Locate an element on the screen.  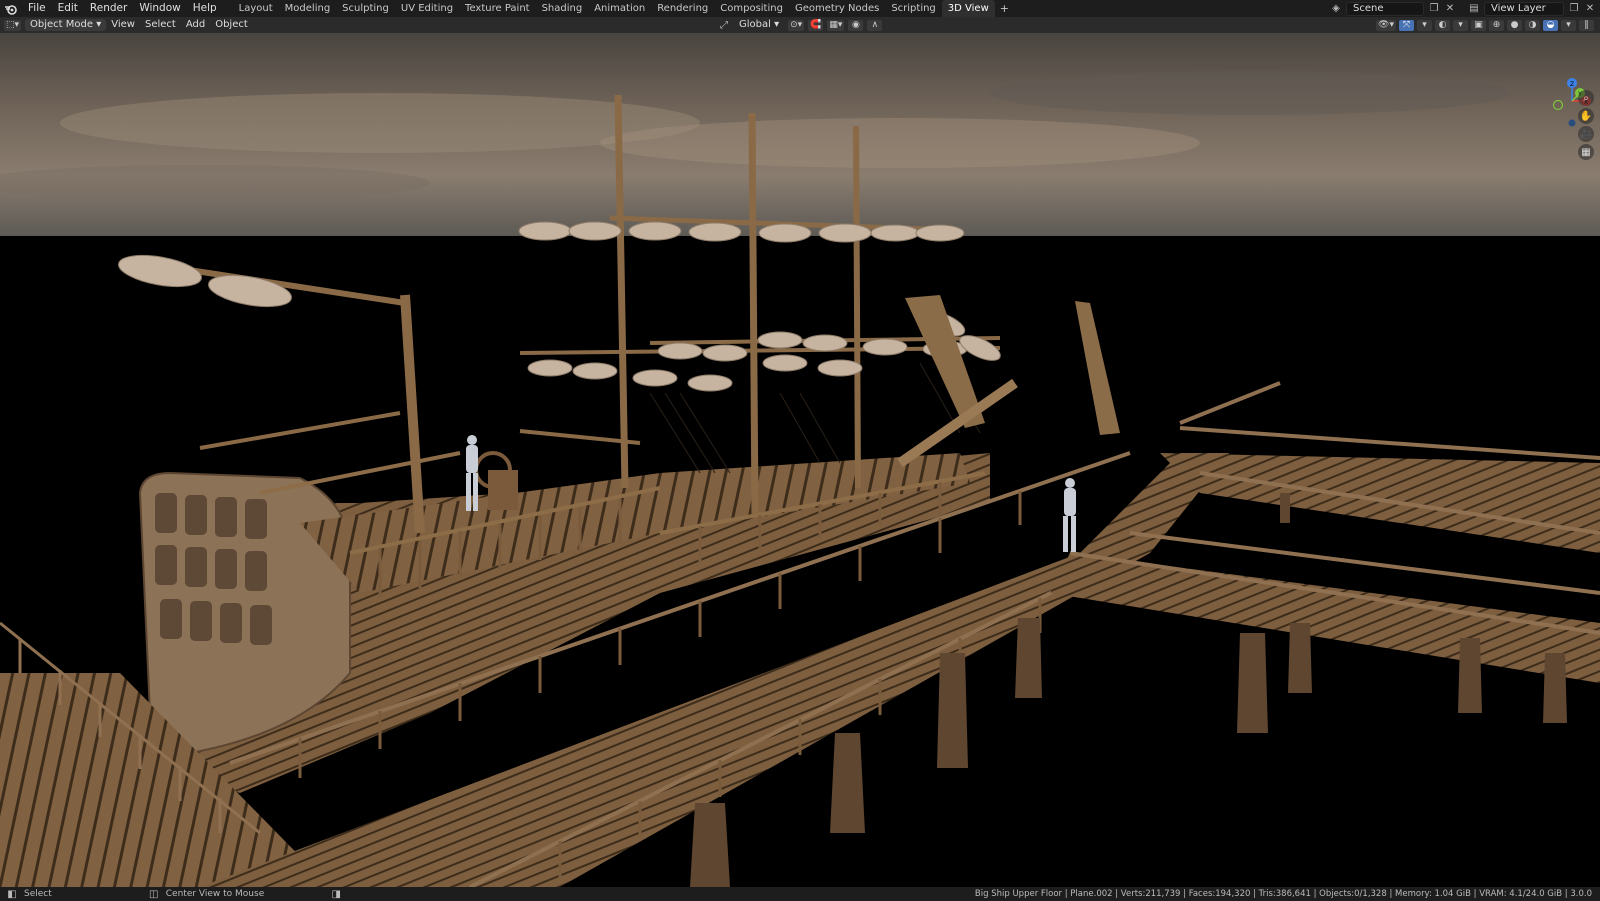
orientation-icon: ⤢ is located at coordinates (724, 25).